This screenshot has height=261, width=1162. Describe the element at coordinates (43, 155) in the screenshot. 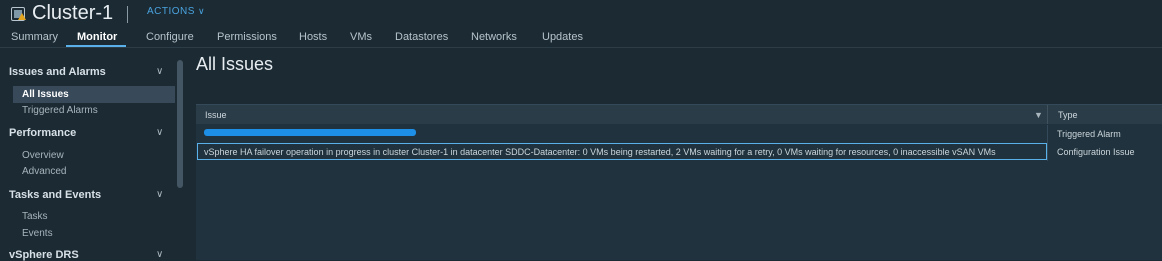

I see `sidebar-item-overview: Overview` at that location.